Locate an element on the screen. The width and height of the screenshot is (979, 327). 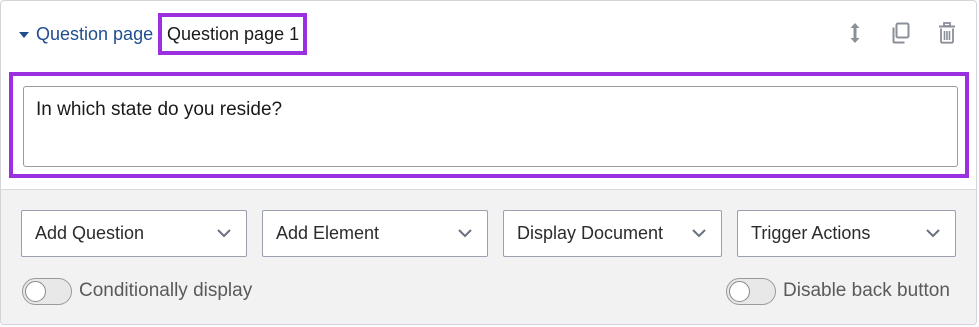
disable-back-button-toggle: Disable back button is located at coordinates (838, 291).